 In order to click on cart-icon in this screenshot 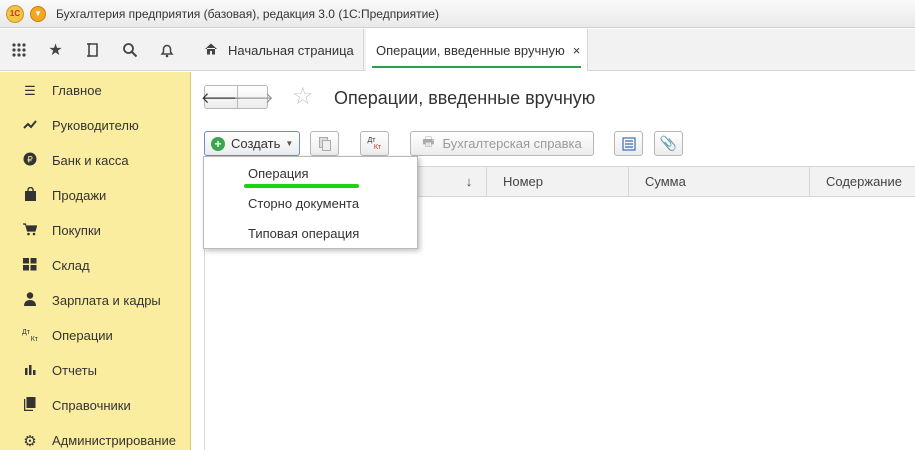, I will do `click(30, 230)`.